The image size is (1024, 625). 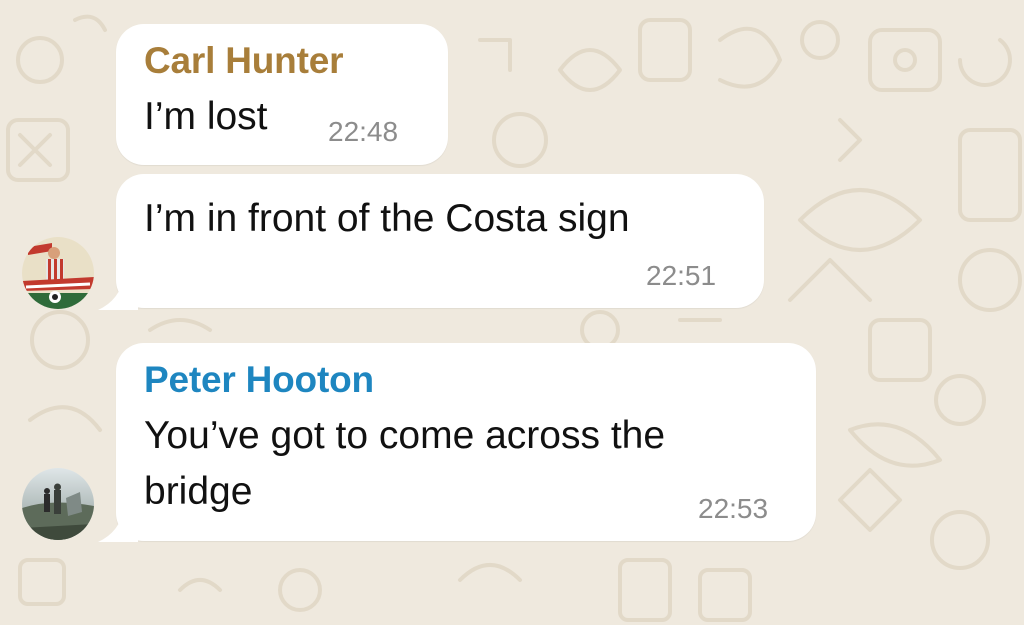 I want to click on sender-name: Peter Hooton, so click(x=259, y=380).